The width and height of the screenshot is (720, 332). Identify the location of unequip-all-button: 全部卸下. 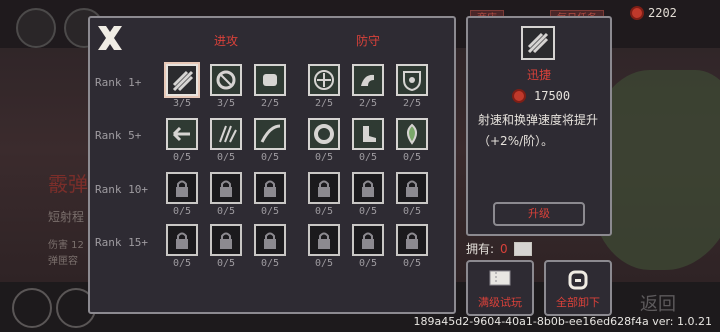
(578, 288).